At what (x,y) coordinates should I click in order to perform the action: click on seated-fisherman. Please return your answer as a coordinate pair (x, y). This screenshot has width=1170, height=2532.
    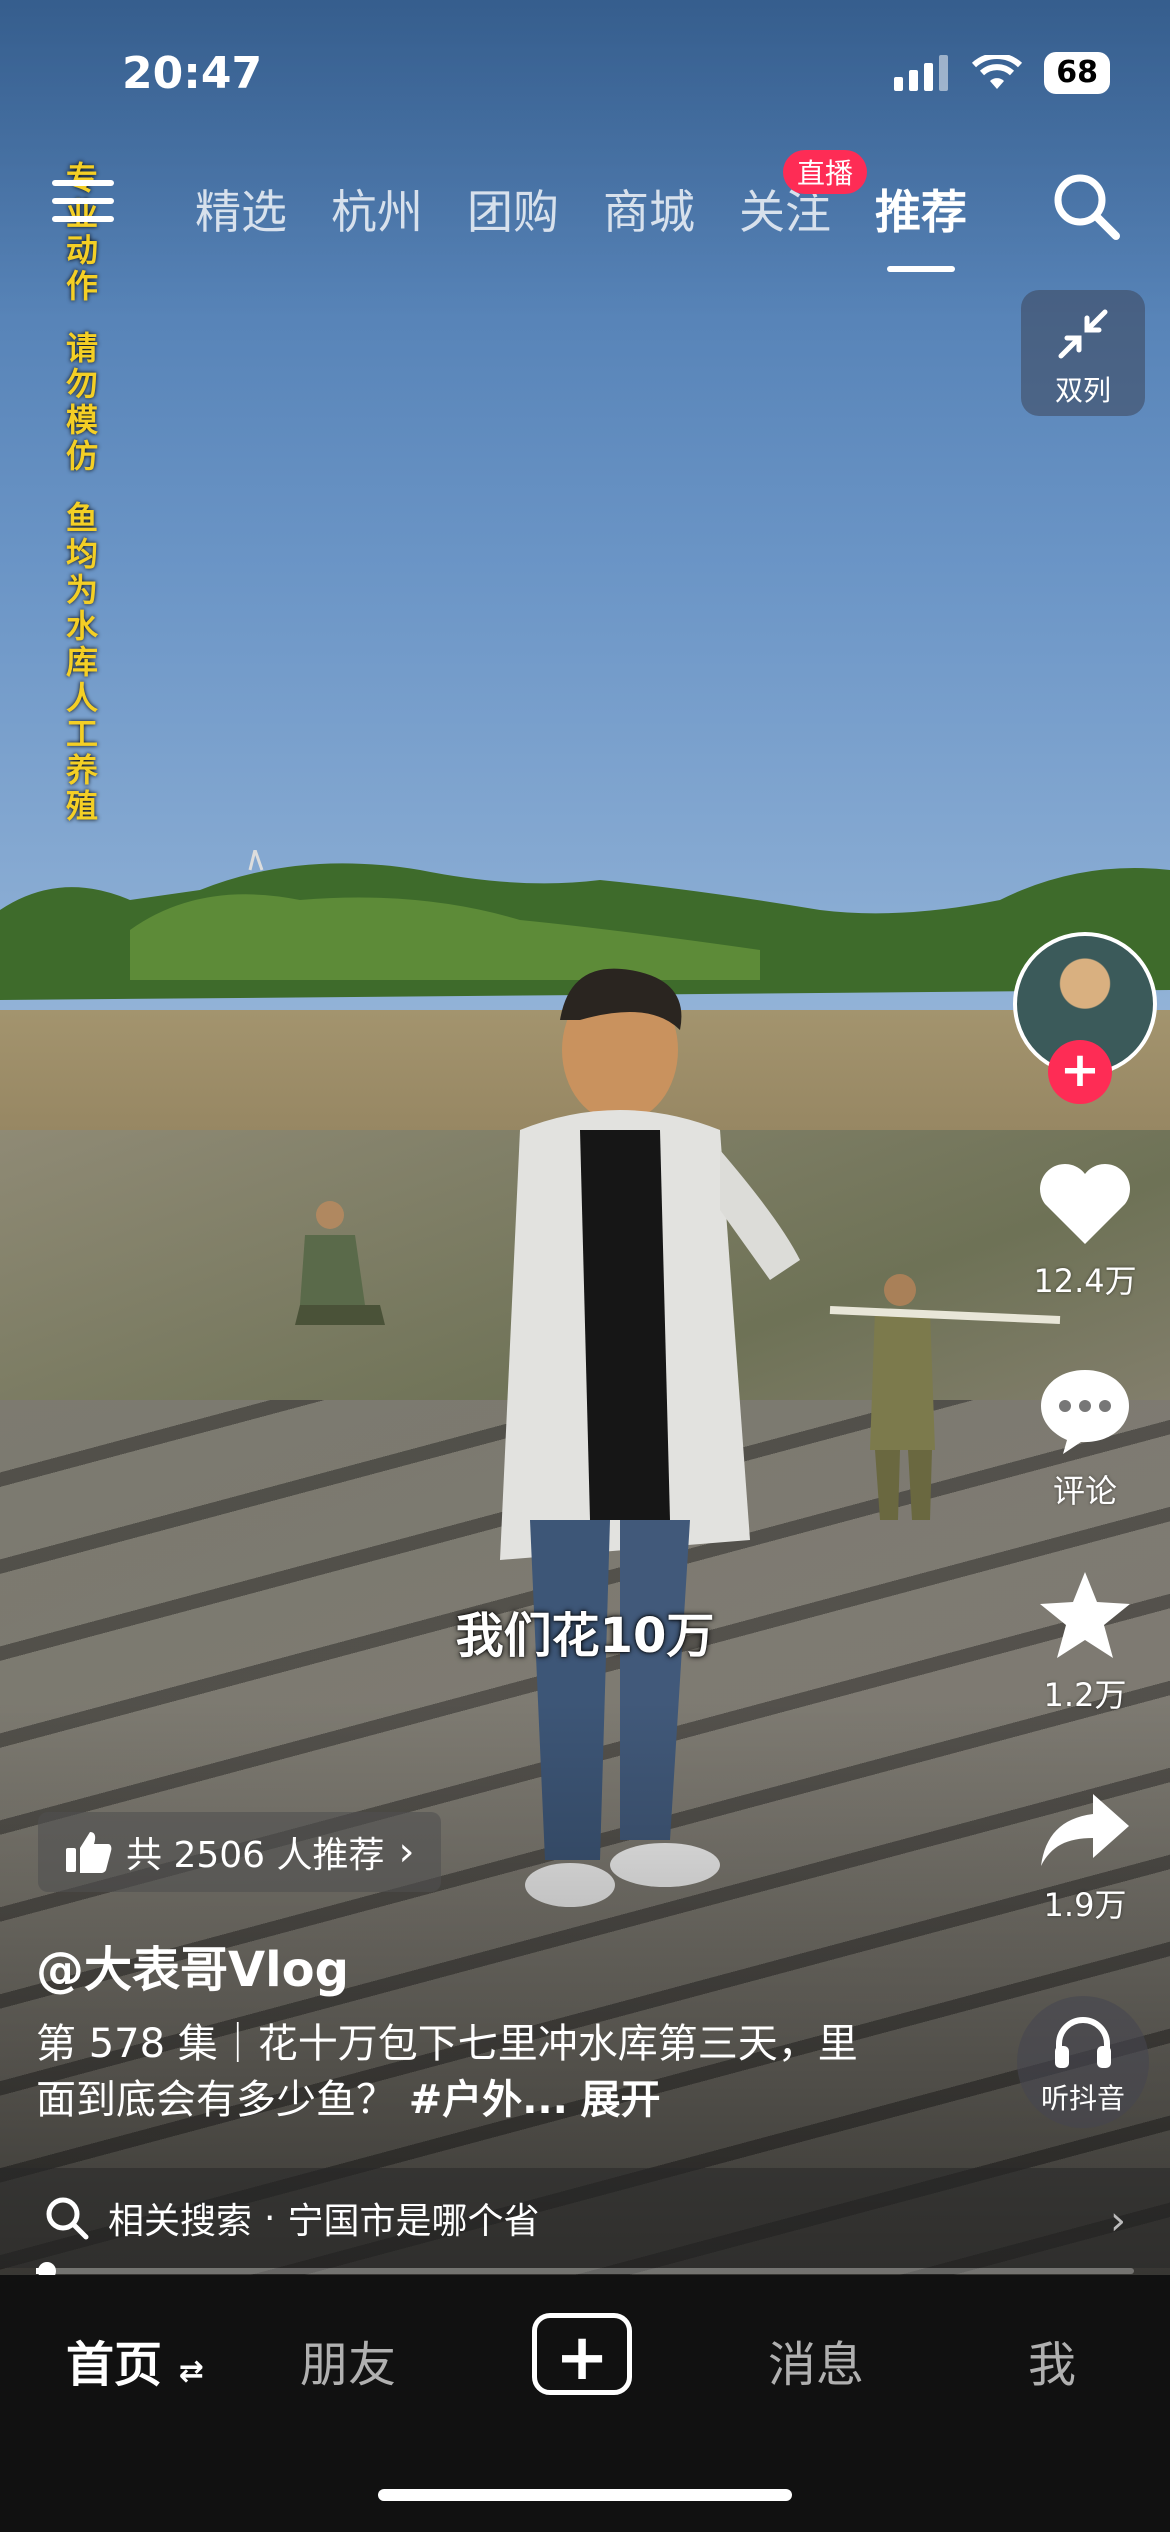
    Looking at the image, I should click on (340, 1263).